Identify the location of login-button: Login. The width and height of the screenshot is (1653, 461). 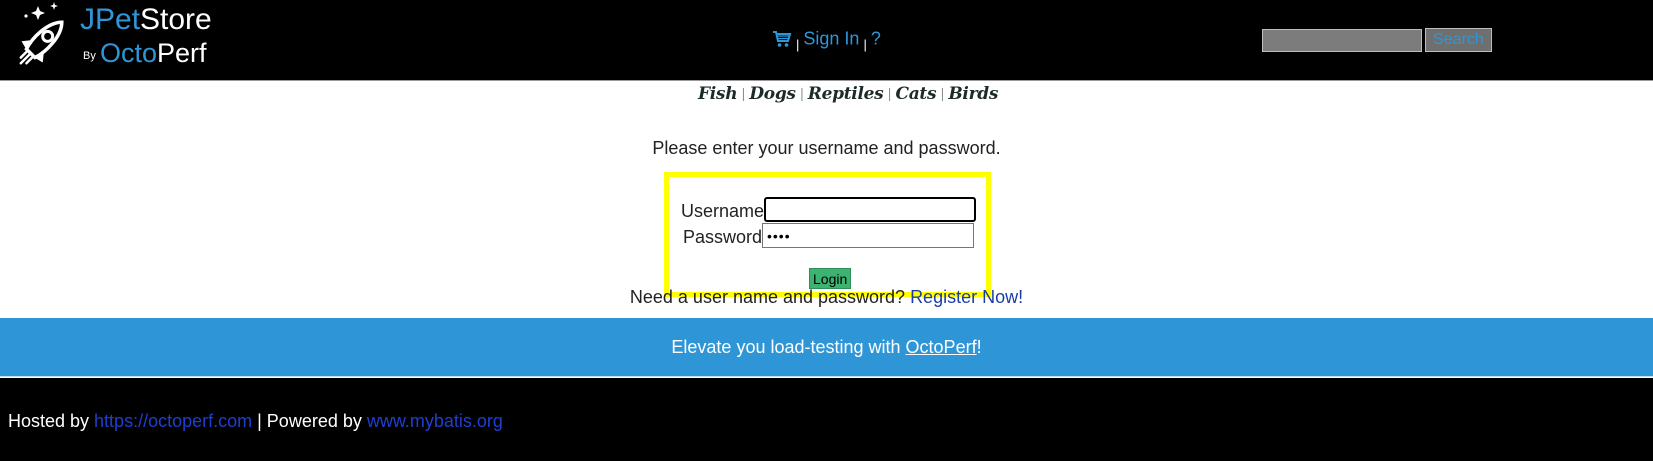
(830, 278).